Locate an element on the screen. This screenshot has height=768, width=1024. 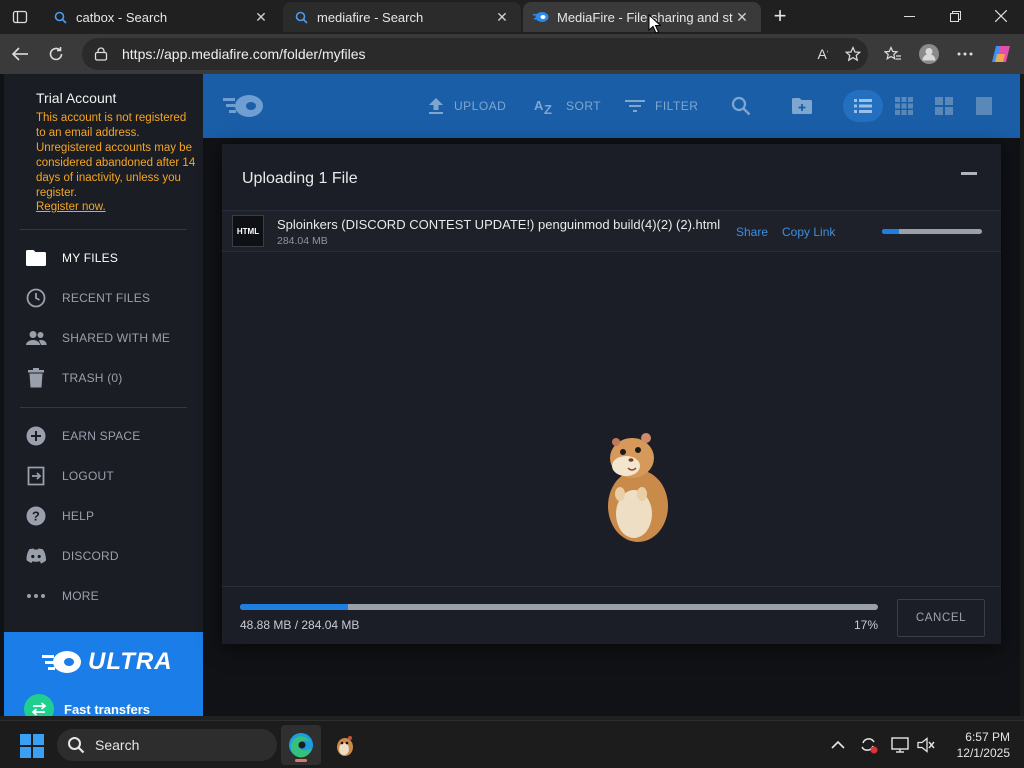
hamster-image is located at coordinates (638, 487).